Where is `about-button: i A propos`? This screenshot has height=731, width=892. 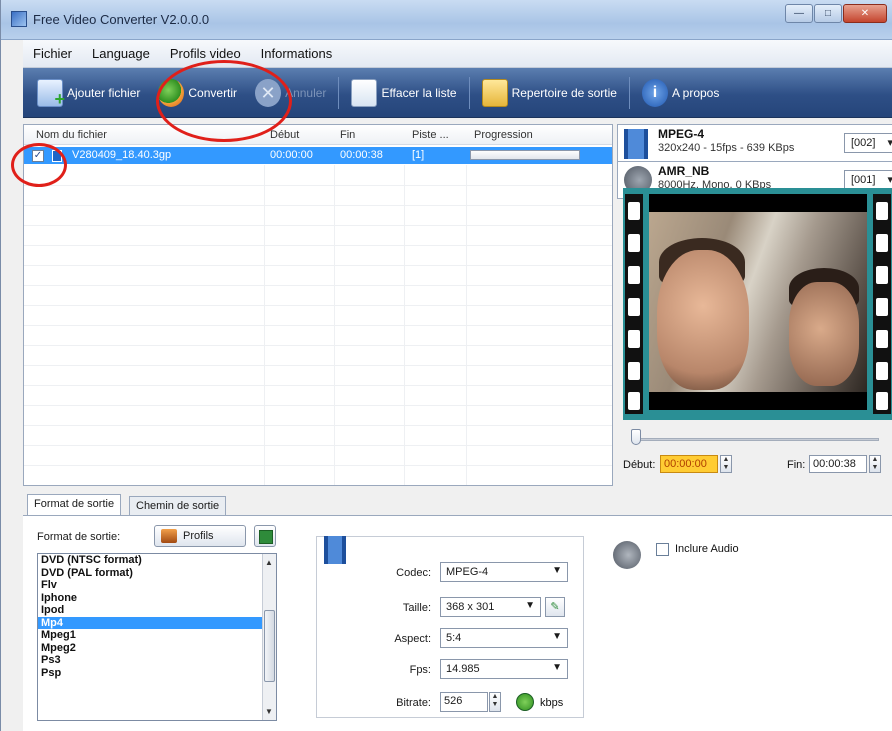
about-button: i A propos is located at coordinates (680, 93).